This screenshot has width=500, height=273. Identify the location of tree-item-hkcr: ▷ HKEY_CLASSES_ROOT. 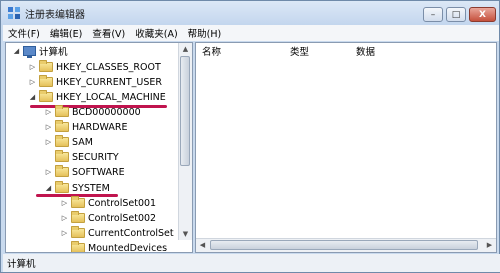
(94, 67).